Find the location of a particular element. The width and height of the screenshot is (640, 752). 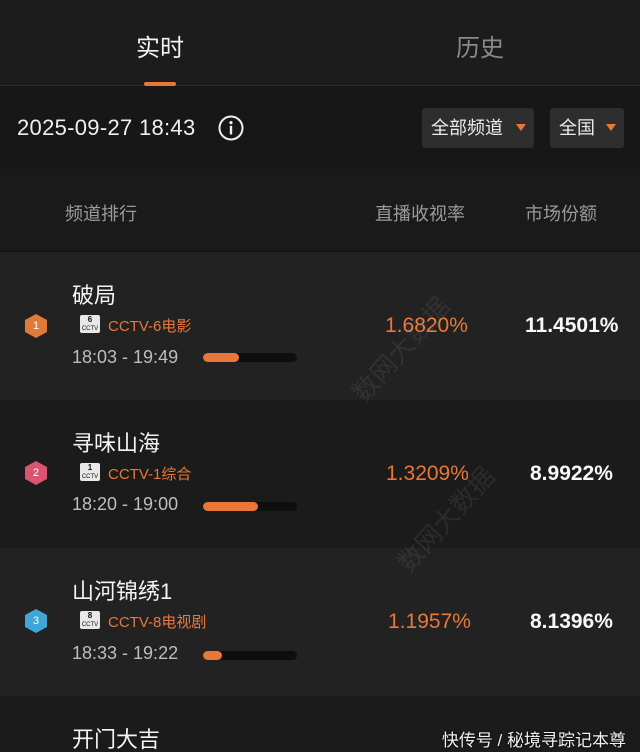

channel-name: CCTV-6电影 is located at coordinates (150, 326).